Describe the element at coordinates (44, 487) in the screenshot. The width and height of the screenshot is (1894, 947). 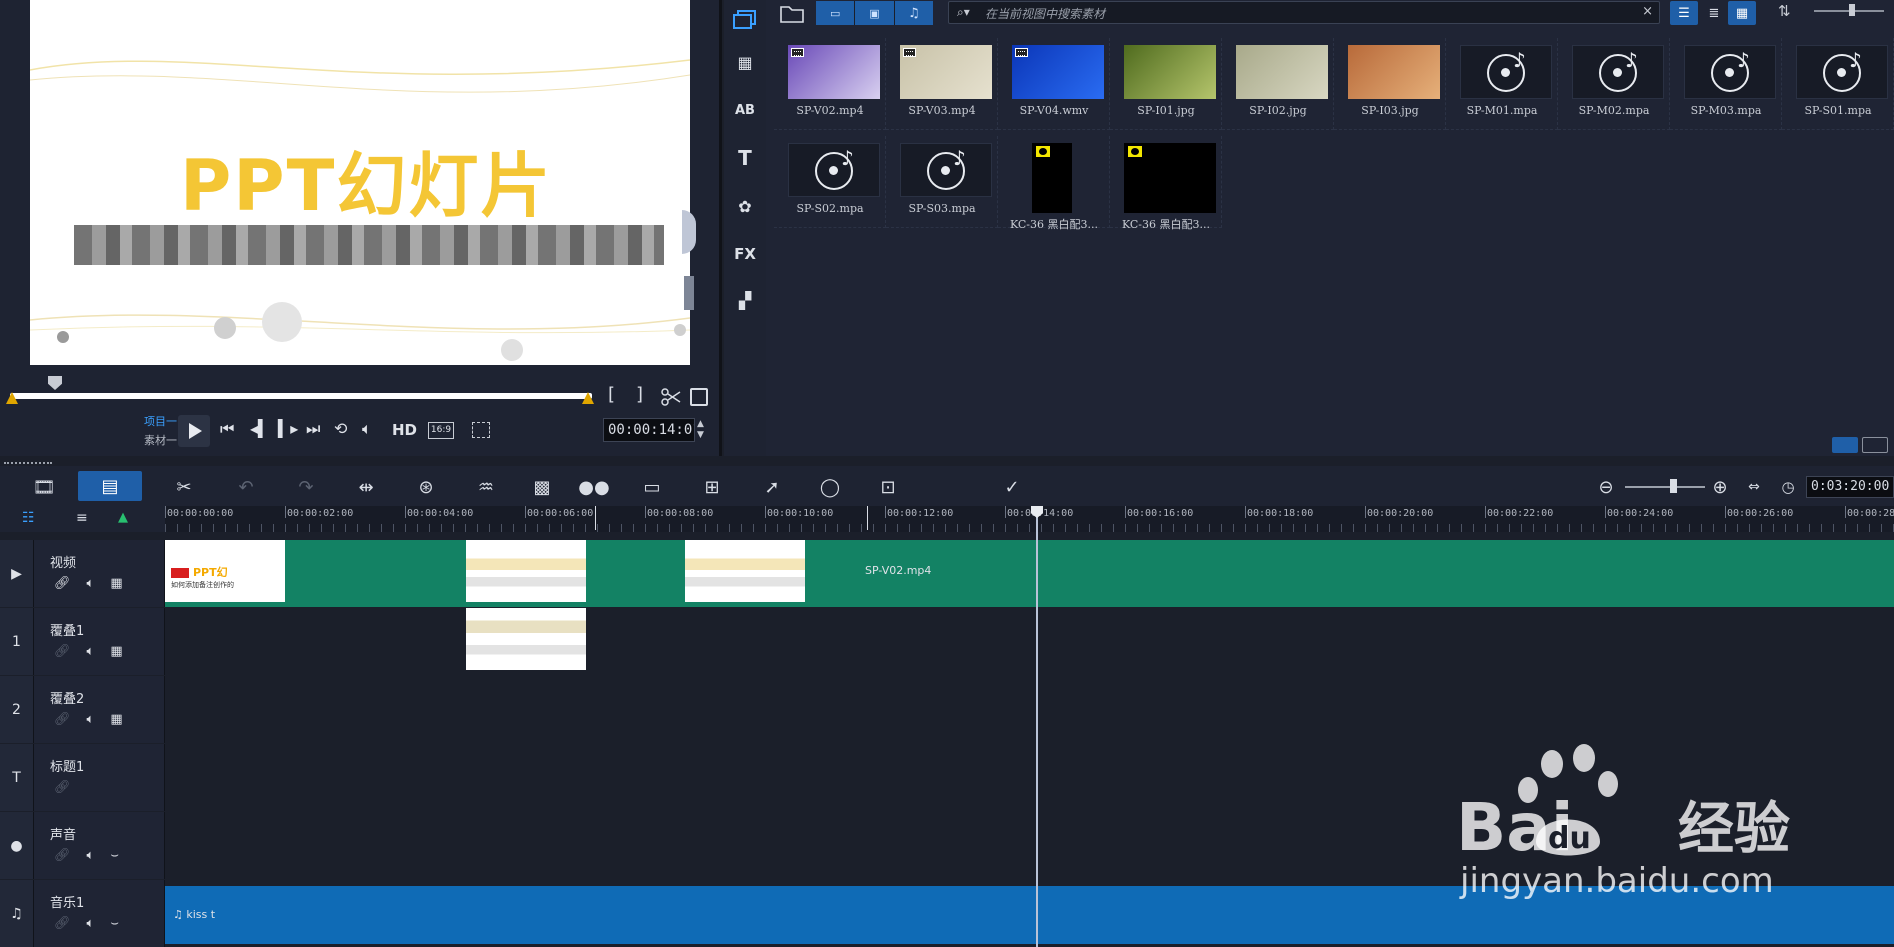
I see `storyboard-view-button: 🎞︎` at that location.